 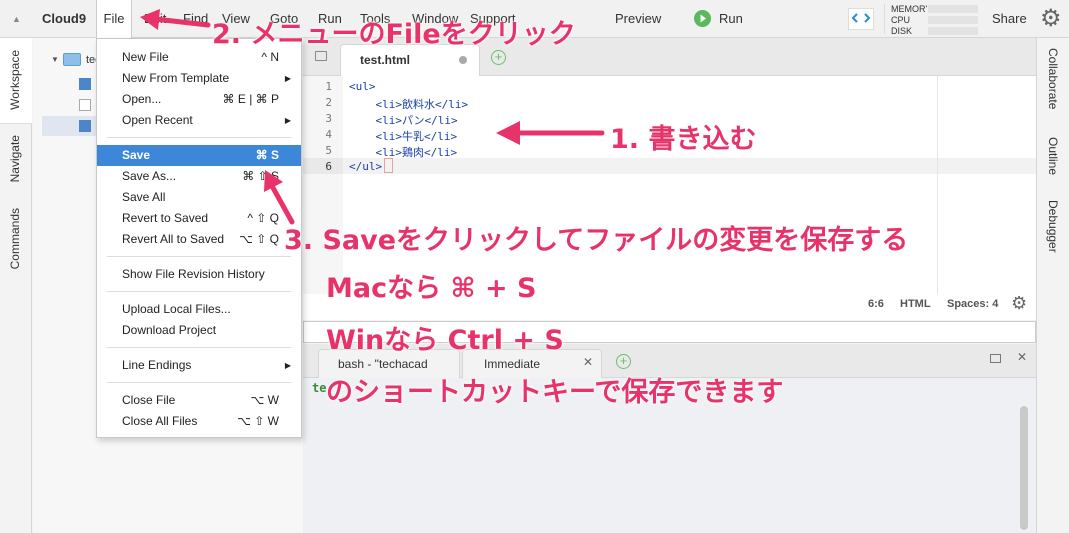 What do you see at coordinates (150, 19) in the screenshot?
I see `arrowhead-file` at bounding box center [150, 19].